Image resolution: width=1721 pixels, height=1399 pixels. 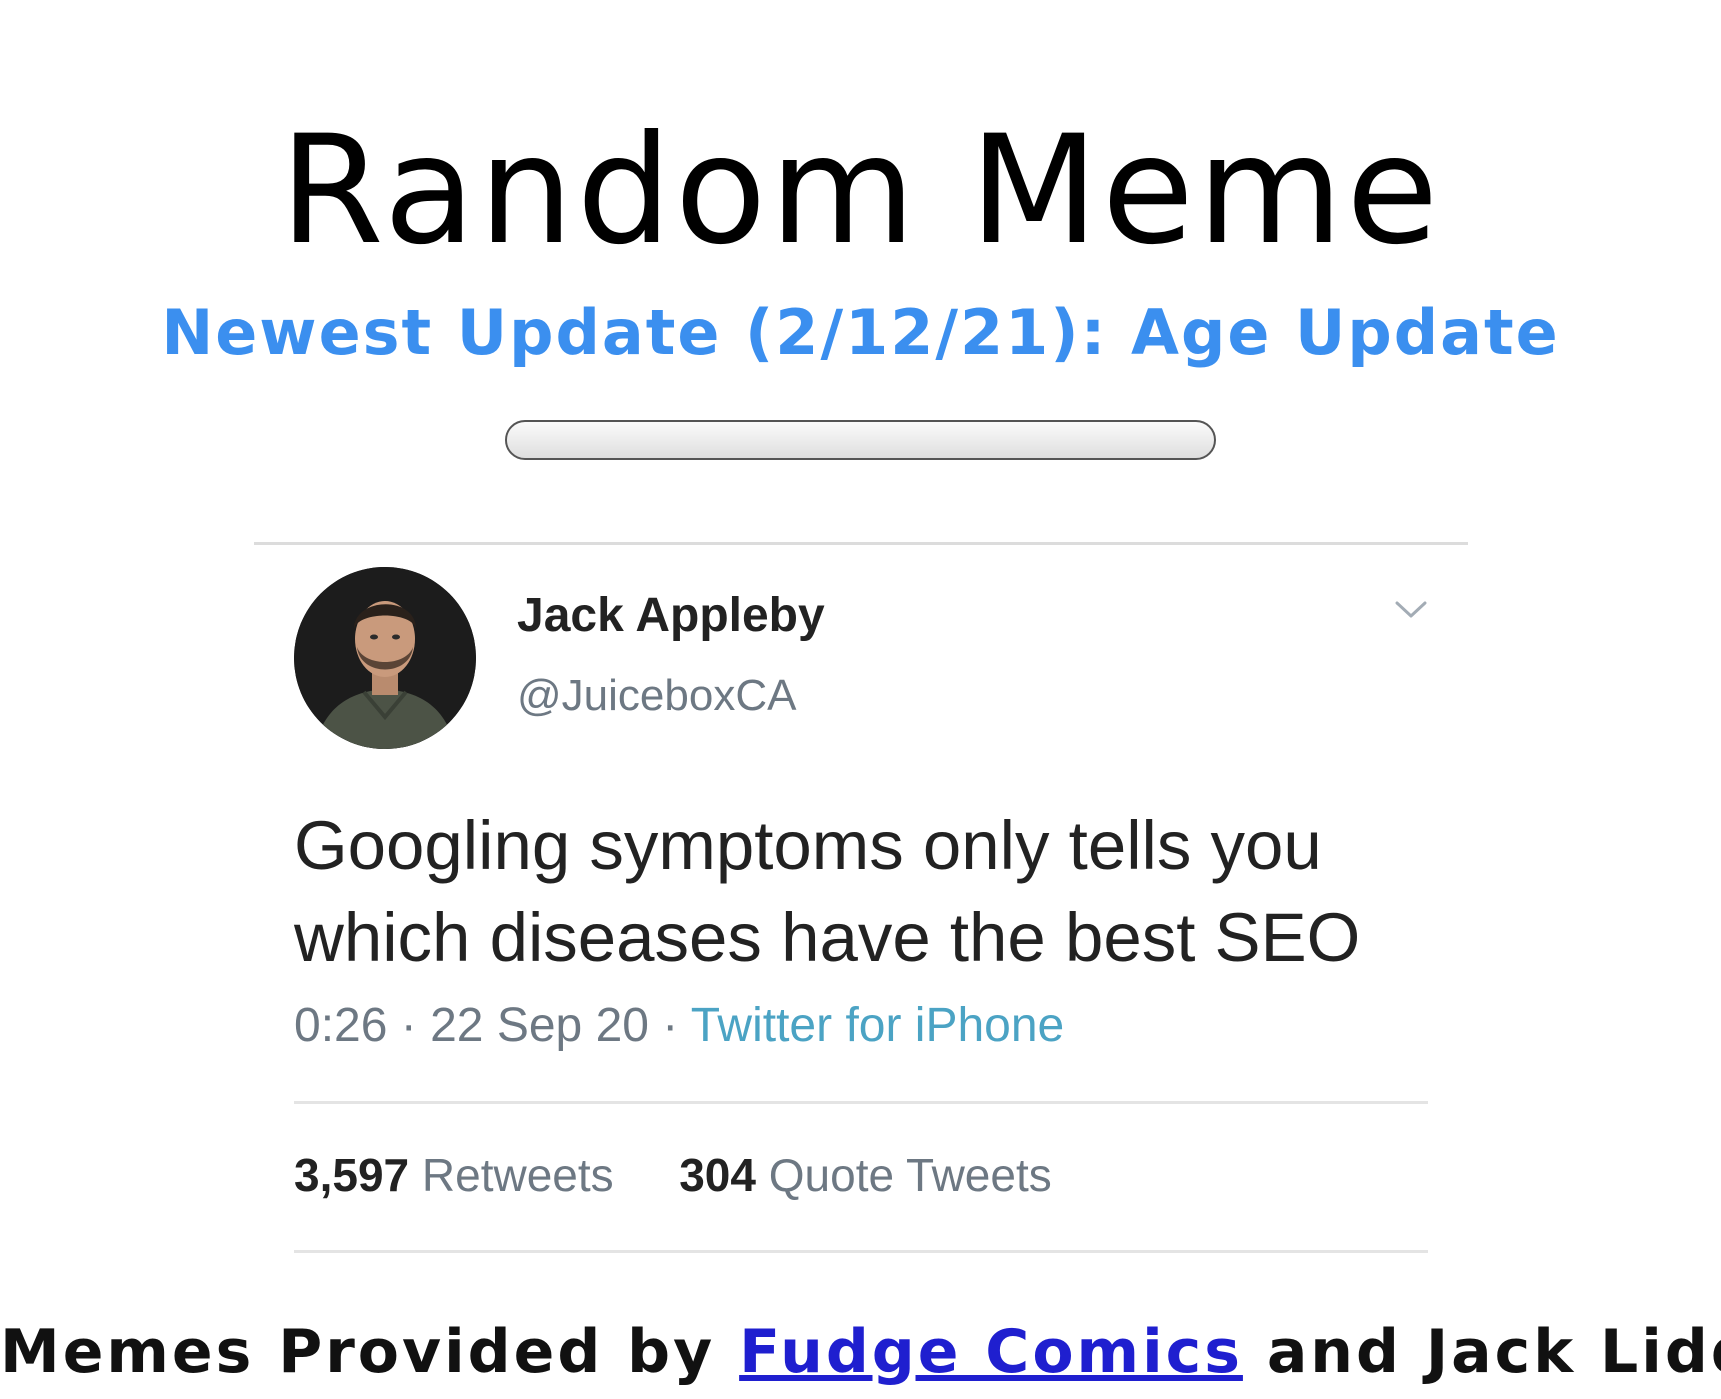 I want to click on new-meme-button, so click(x=860, y=440).